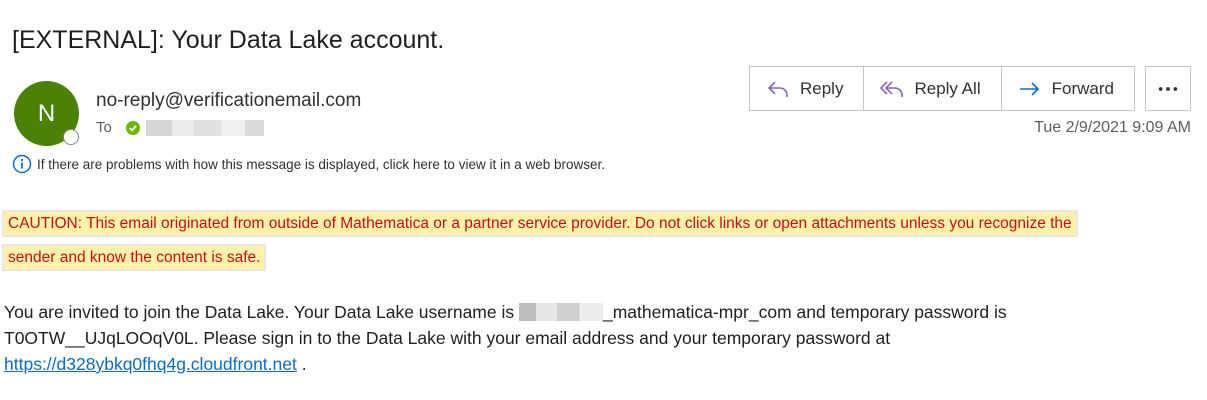 The image size is (1207, 400). I want to click on forward-button: Forward, so click(1068, 88).